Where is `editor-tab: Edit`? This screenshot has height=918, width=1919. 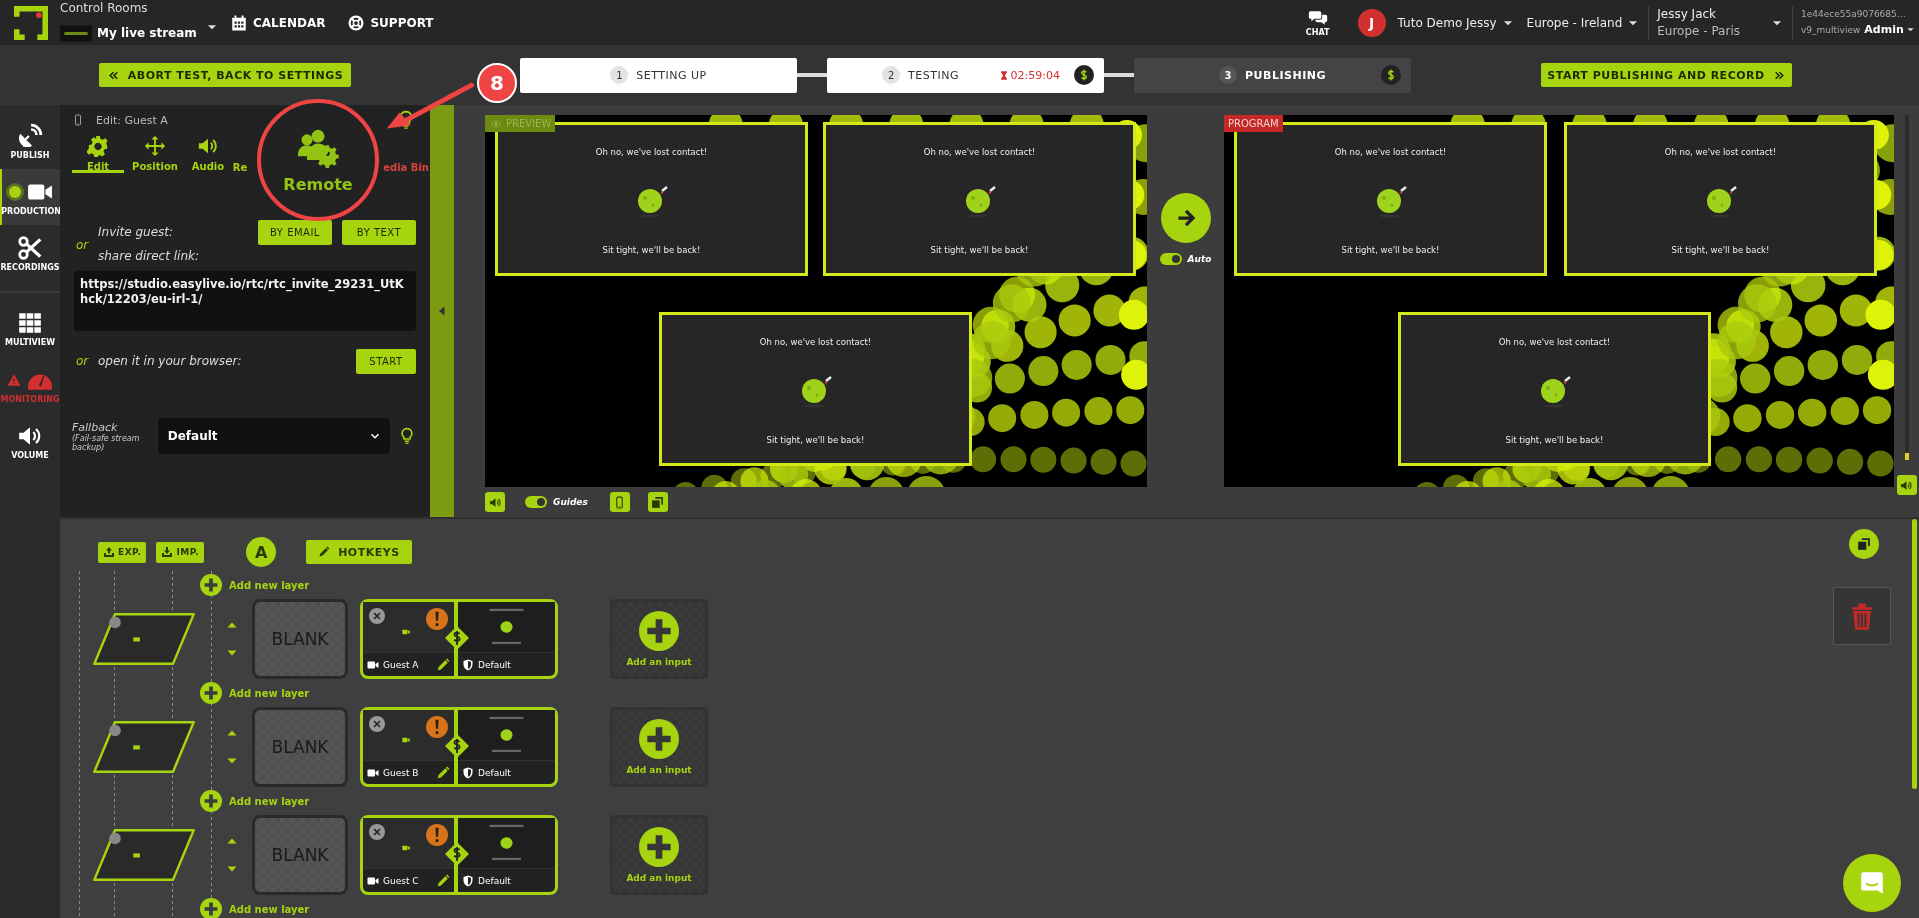
editor-tab: Edit is located at coordinates (98, 154).